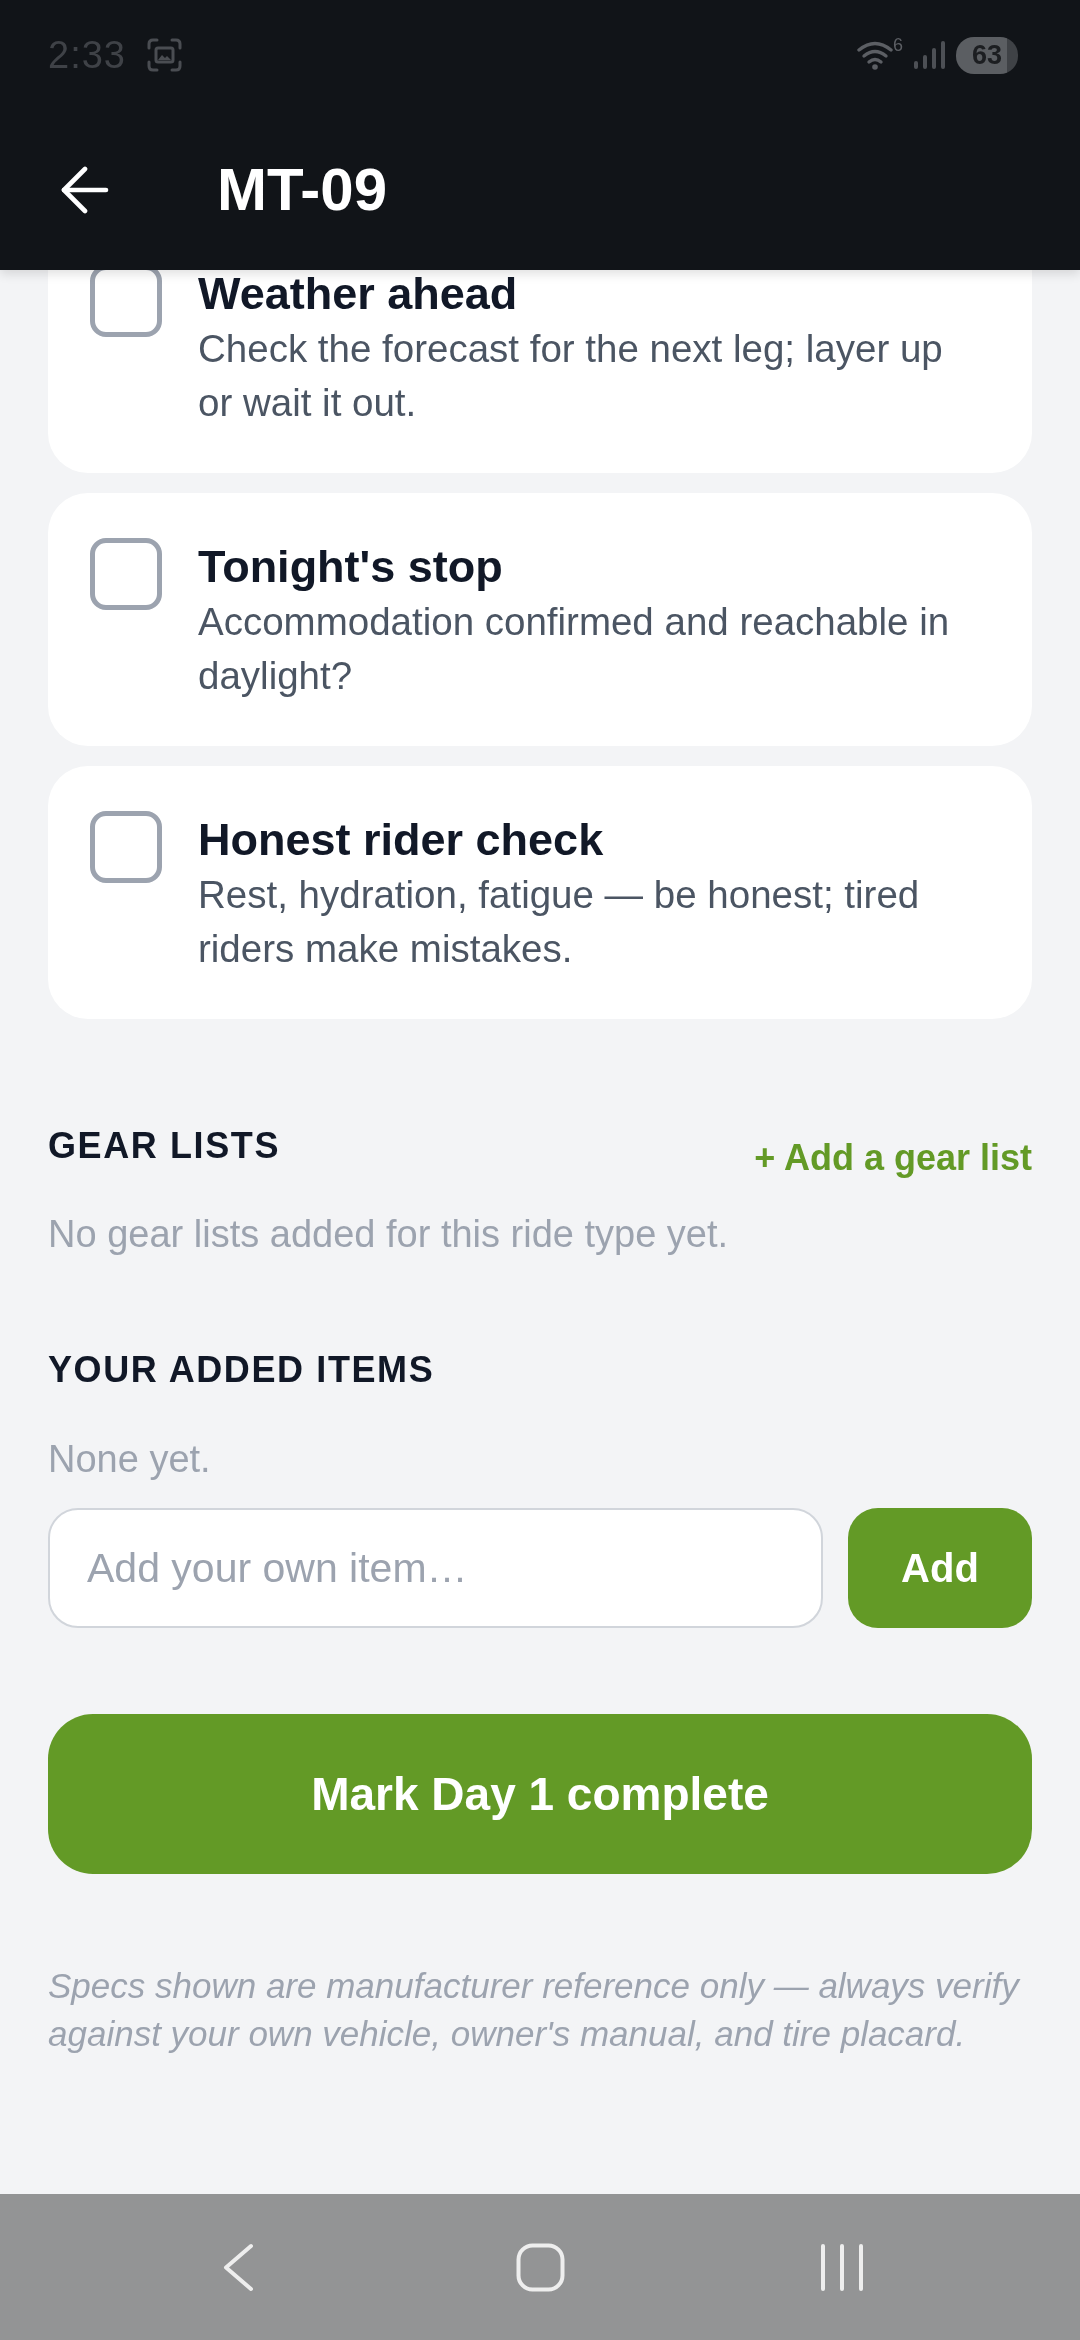 This screenshot has height=2340, width=1080. I want to click on complete-day-button: Mark Day 1 complete, so click(540, 1794).